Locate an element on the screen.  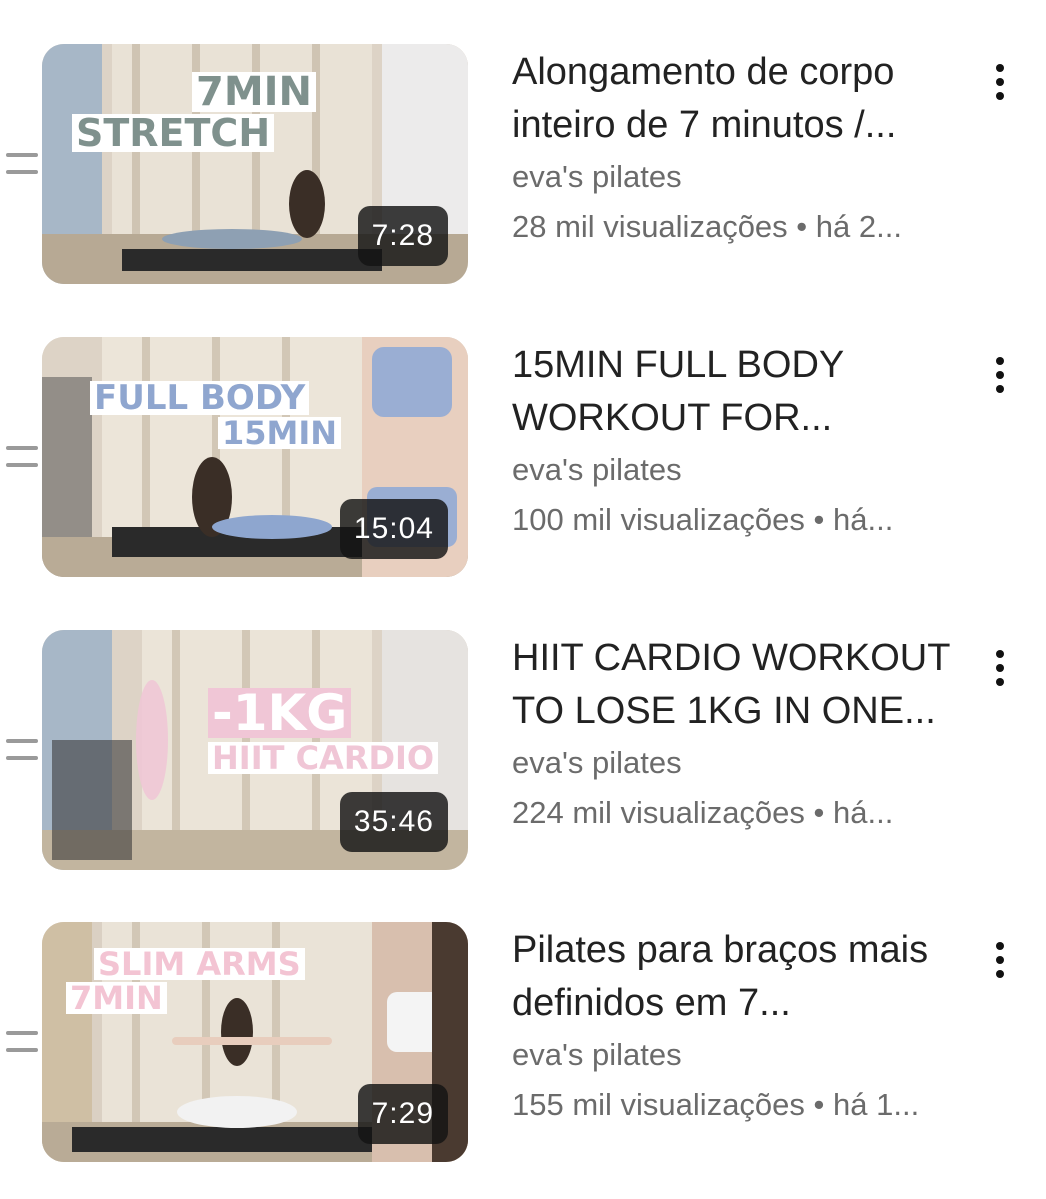
thumbnail-overlay-line-2: 7MIN is located at coordinates (116, 998).